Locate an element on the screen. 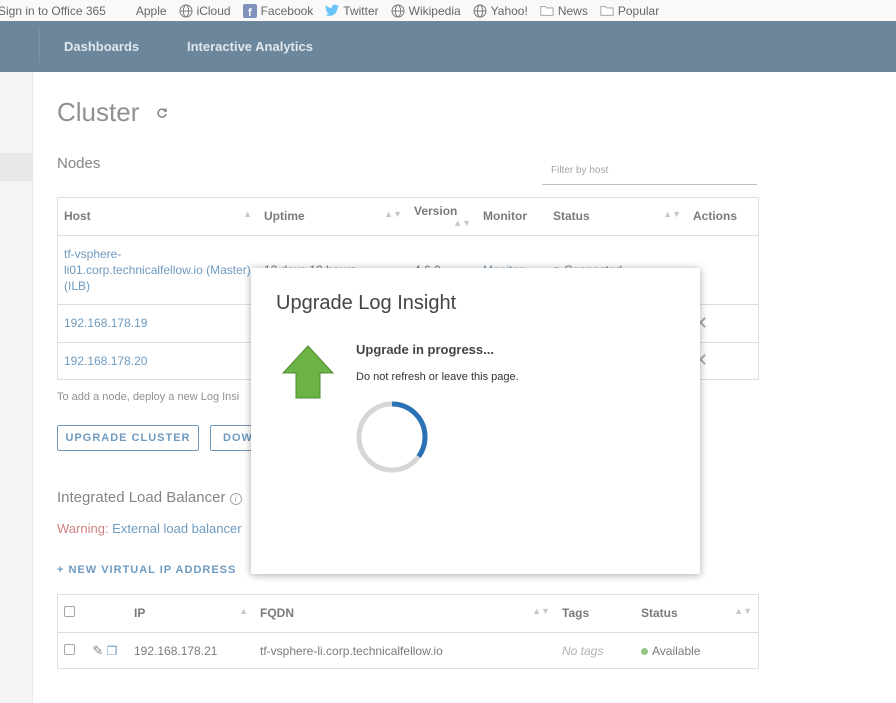  upgrade-arrow-icon is located at coordinates (308, 373).